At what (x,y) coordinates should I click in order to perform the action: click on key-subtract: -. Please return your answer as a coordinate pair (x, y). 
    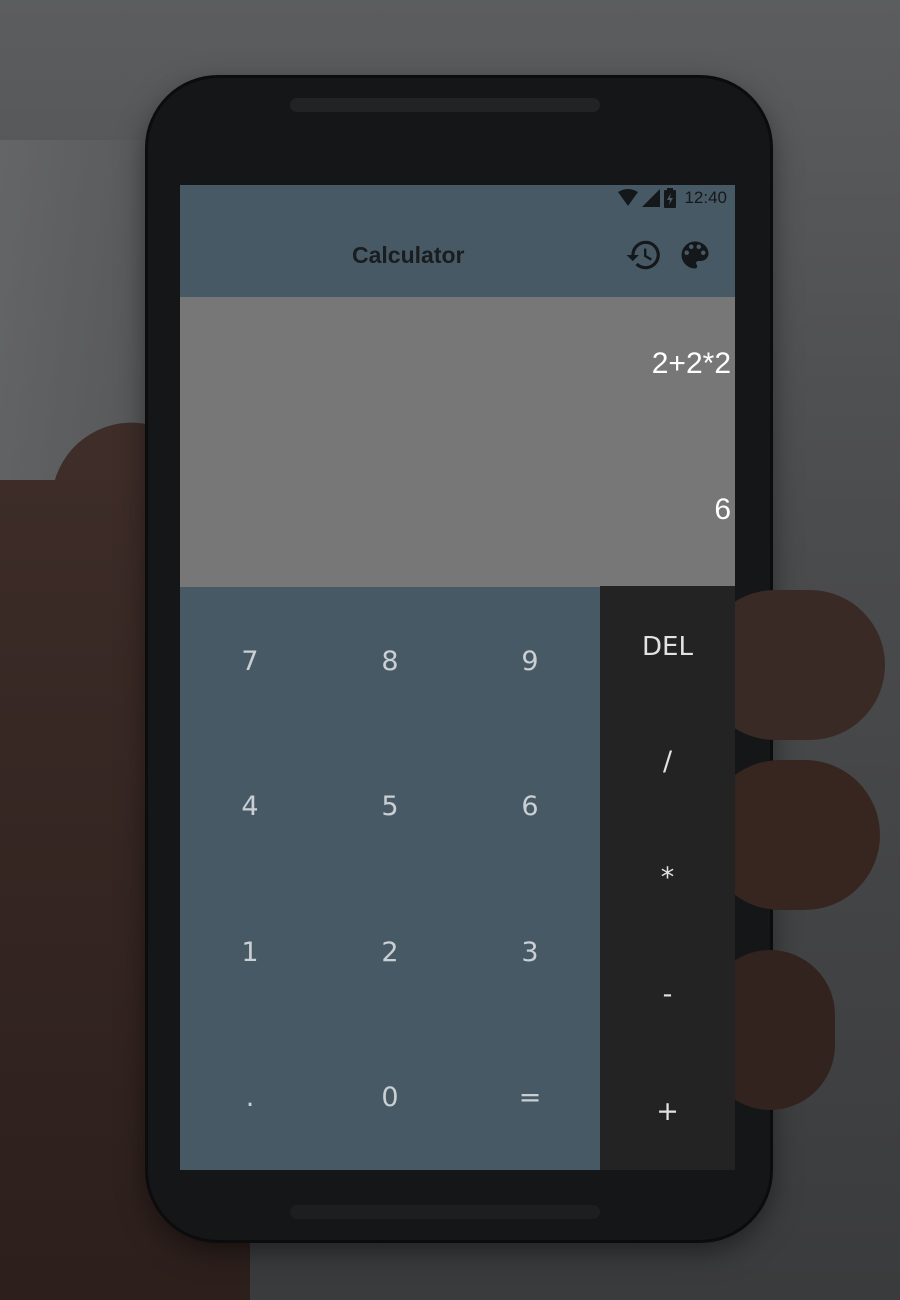
    Looking at the image, I should click on (667, 994).